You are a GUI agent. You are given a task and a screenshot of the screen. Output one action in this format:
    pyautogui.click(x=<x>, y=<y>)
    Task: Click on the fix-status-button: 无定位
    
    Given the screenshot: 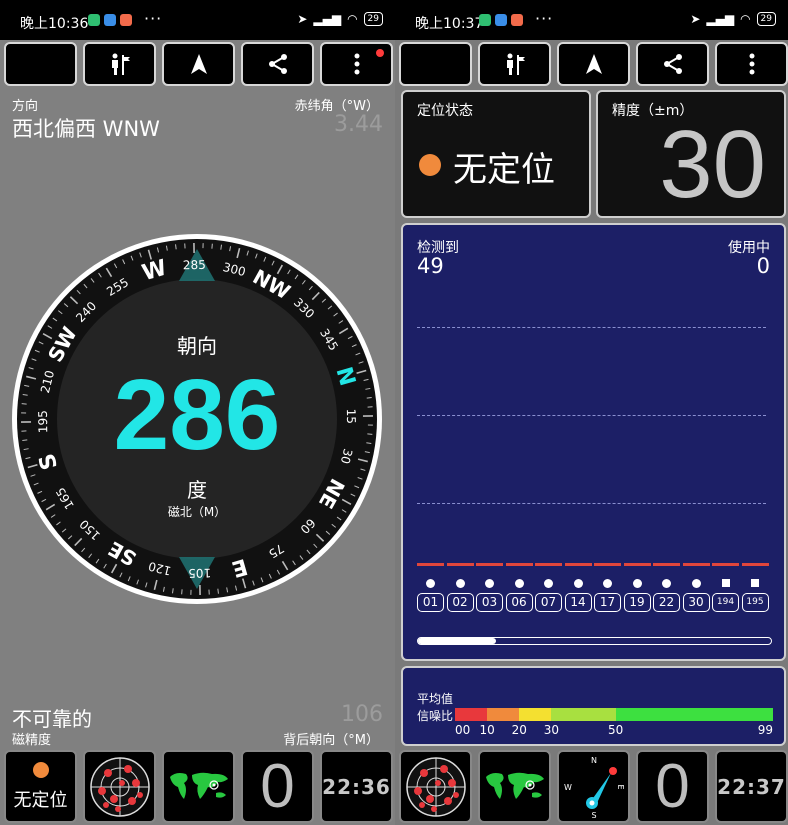 What is the action you would take?
    pyautogui.click(x=40, y=786)
    